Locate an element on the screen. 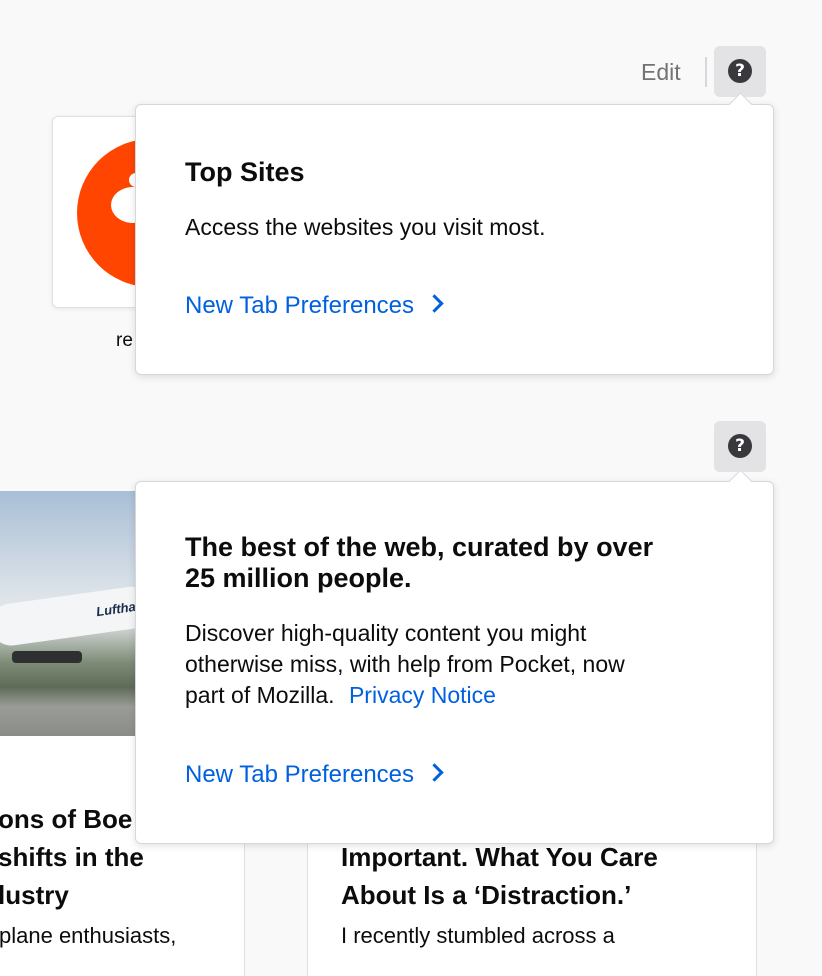 This screenshot has width=822, height=976. story-title-line: shifts in the is located at coordinates (72, 857).